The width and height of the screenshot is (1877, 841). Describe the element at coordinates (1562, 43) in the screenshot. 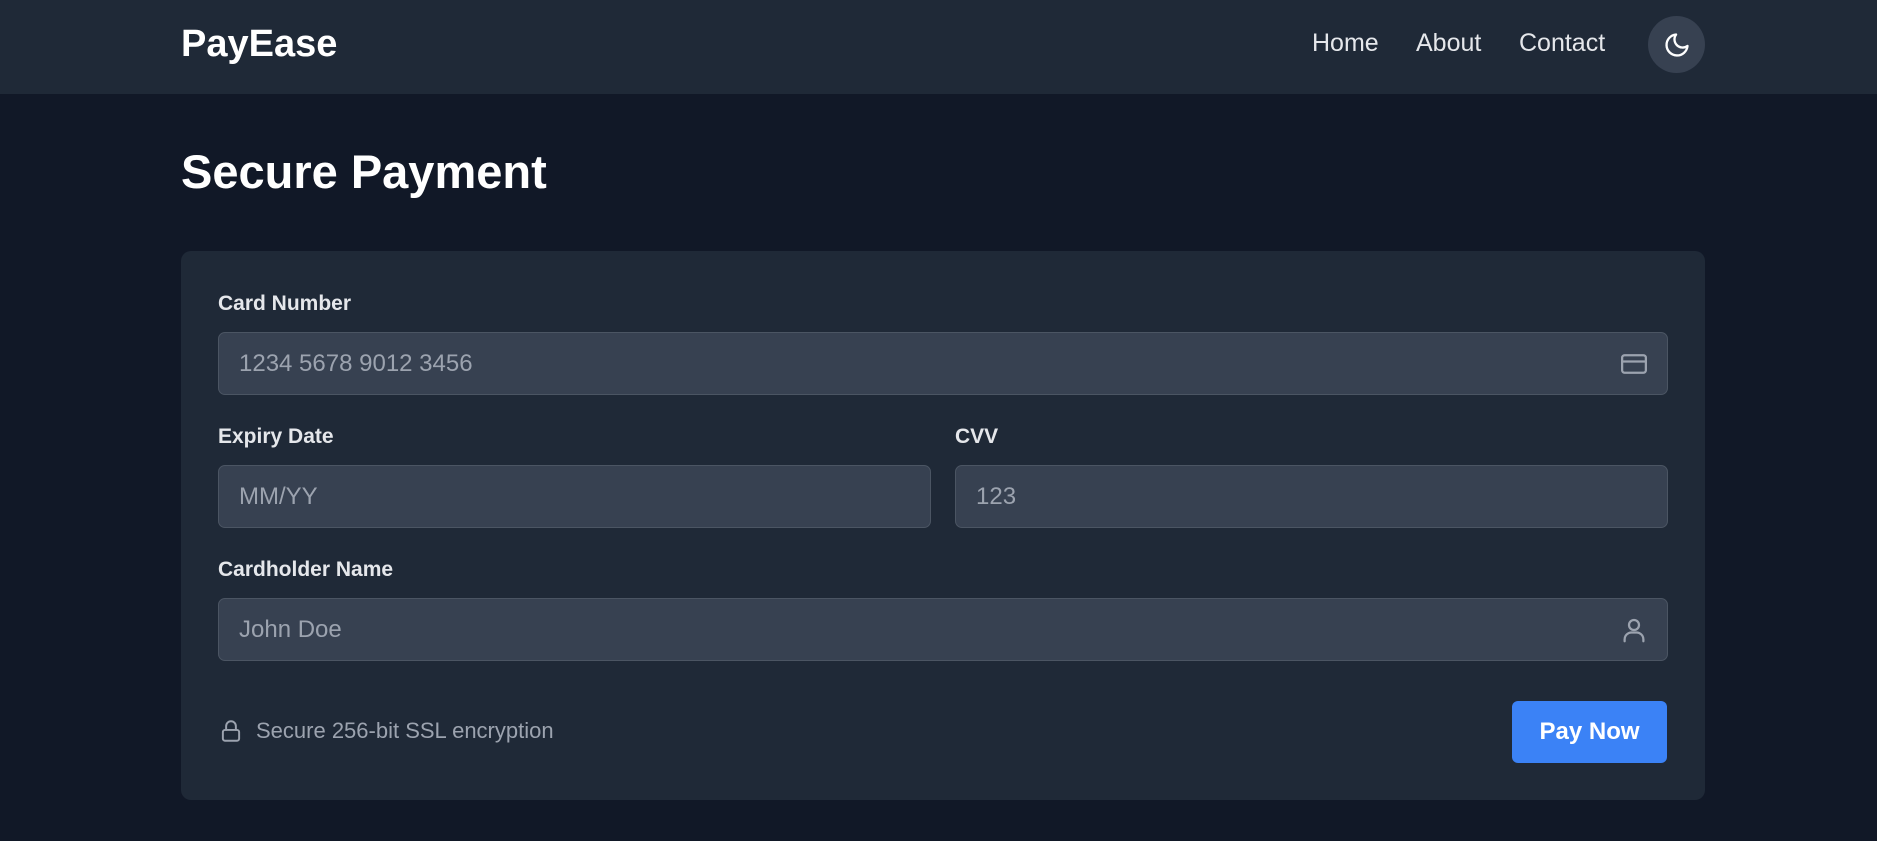

I see `nav-link-contact: Contact` at that location.